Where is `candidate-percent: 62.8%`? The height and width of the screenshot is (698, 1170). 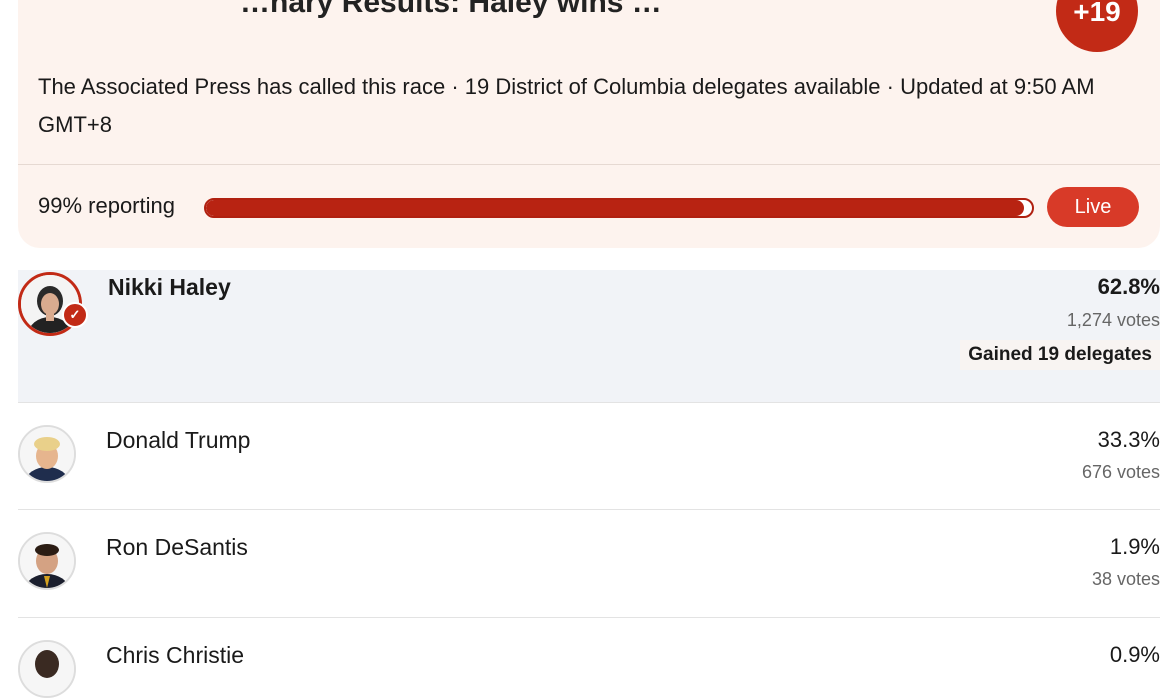
candidate-percent: 62.8% is located at coordinates (1128, 286).